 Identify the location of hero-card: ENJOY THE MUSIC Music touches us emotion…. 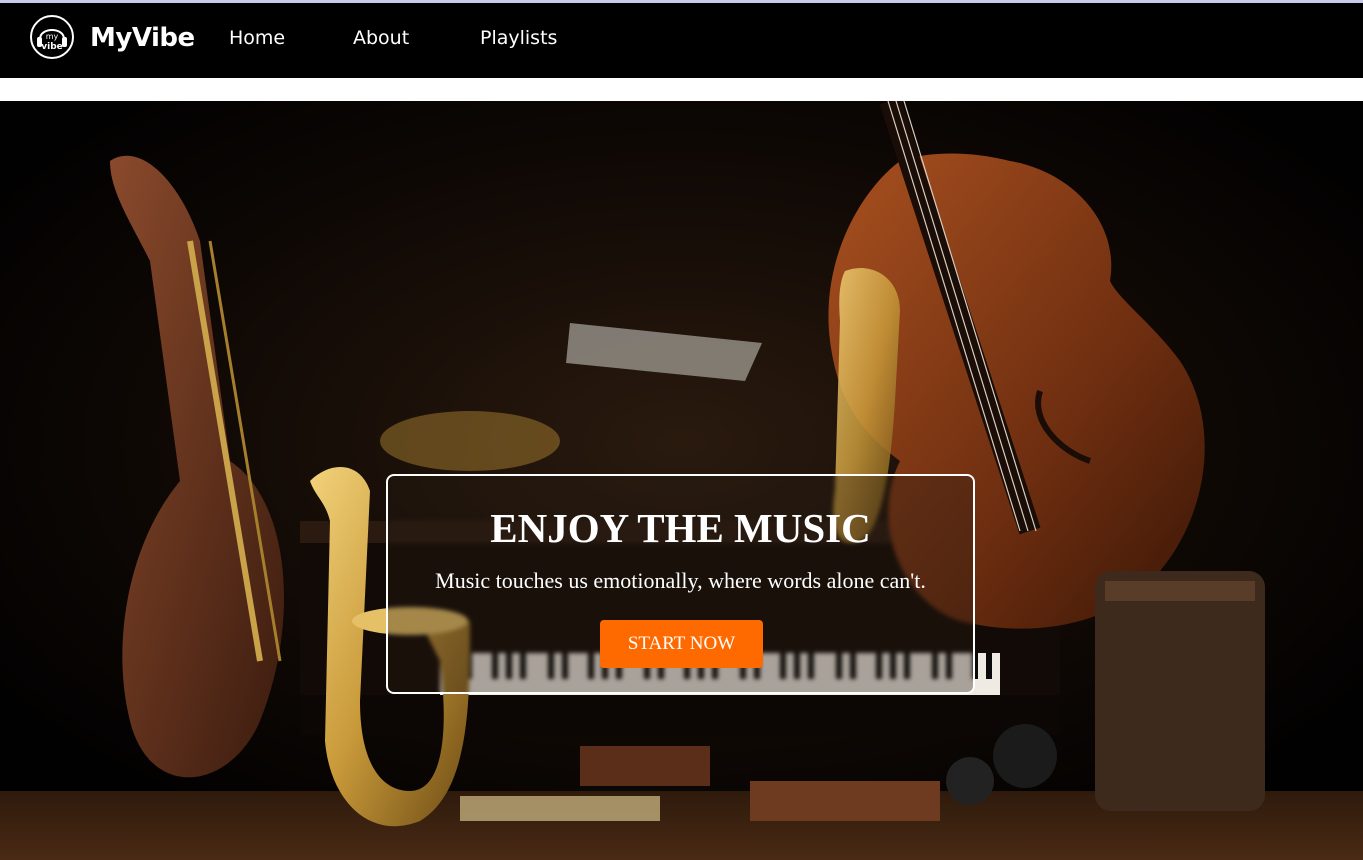
(680, 584).